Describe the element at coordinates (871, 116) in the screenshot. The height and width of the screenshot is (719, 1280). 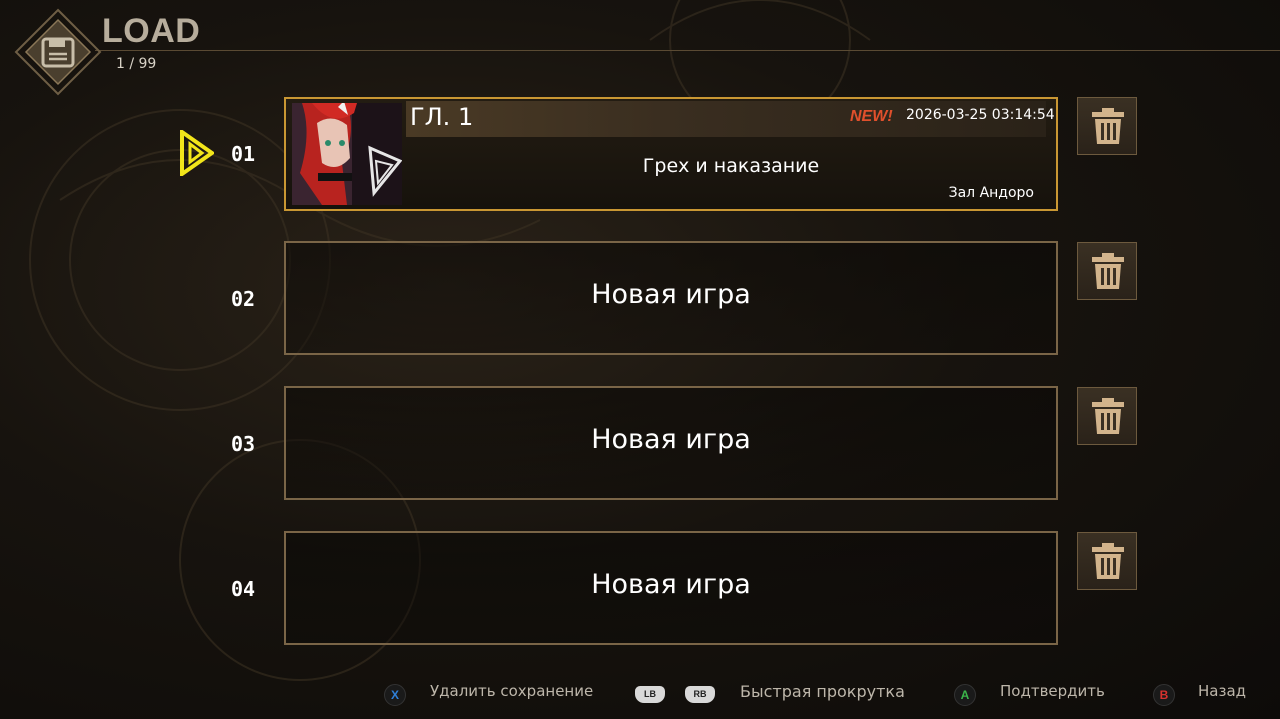
I see `new-badge: NEW!` at that location.